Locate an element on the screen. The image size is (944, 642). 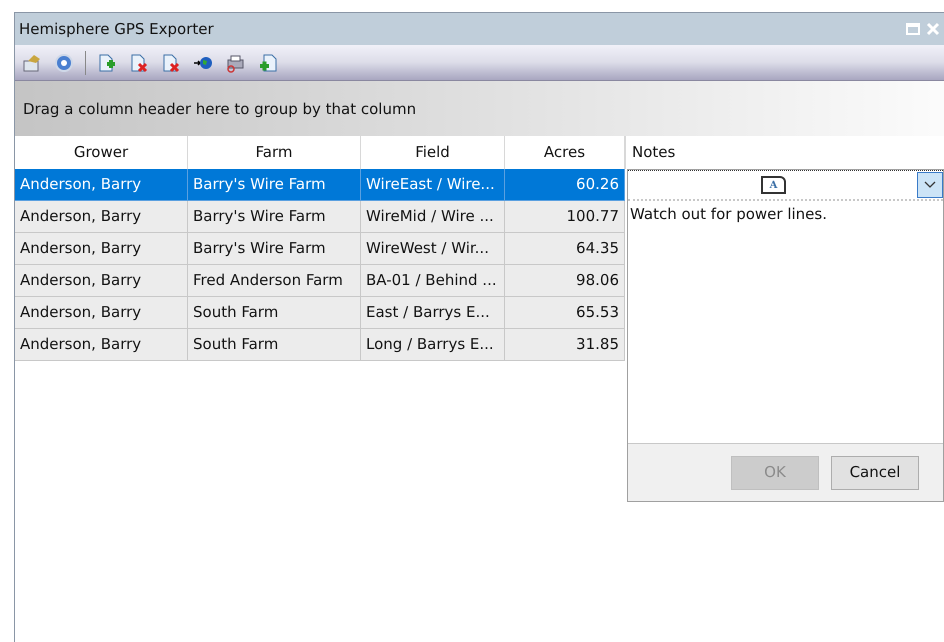
help-icon is located at coordinates (64, 62).